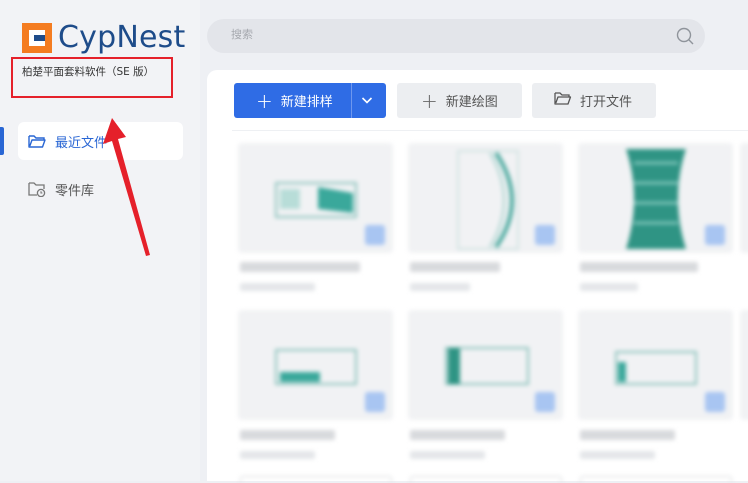  I want to click on open-file-button: 打开文件, so click(594, 100).